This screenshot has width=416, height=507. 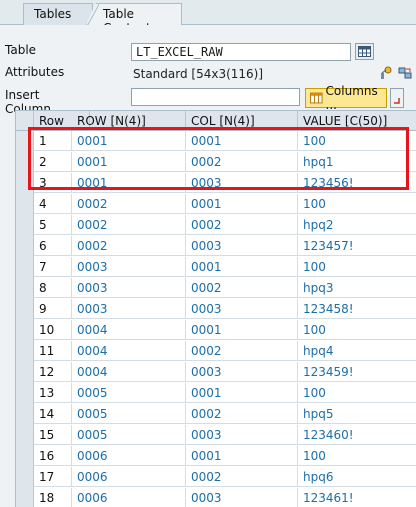 I want to click on table-view-button, so click(x=364, y=51).